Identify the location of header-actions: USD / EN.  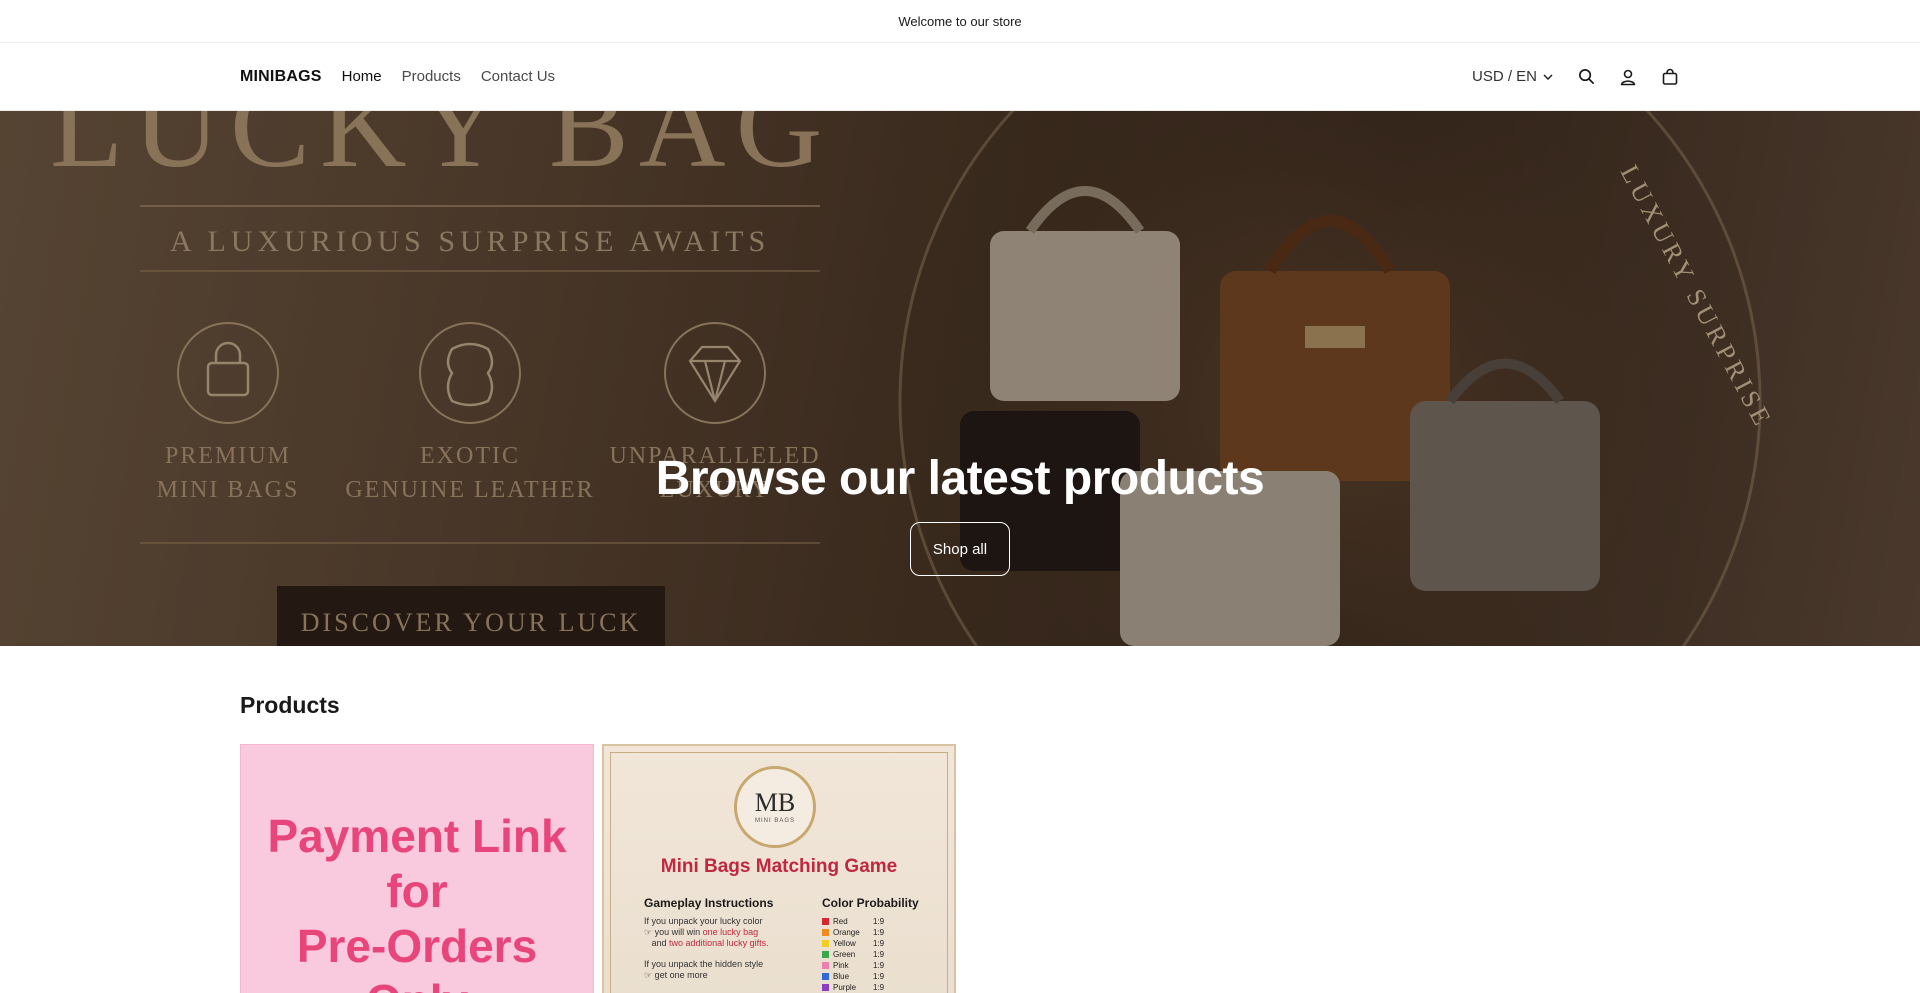
(1576, 77).